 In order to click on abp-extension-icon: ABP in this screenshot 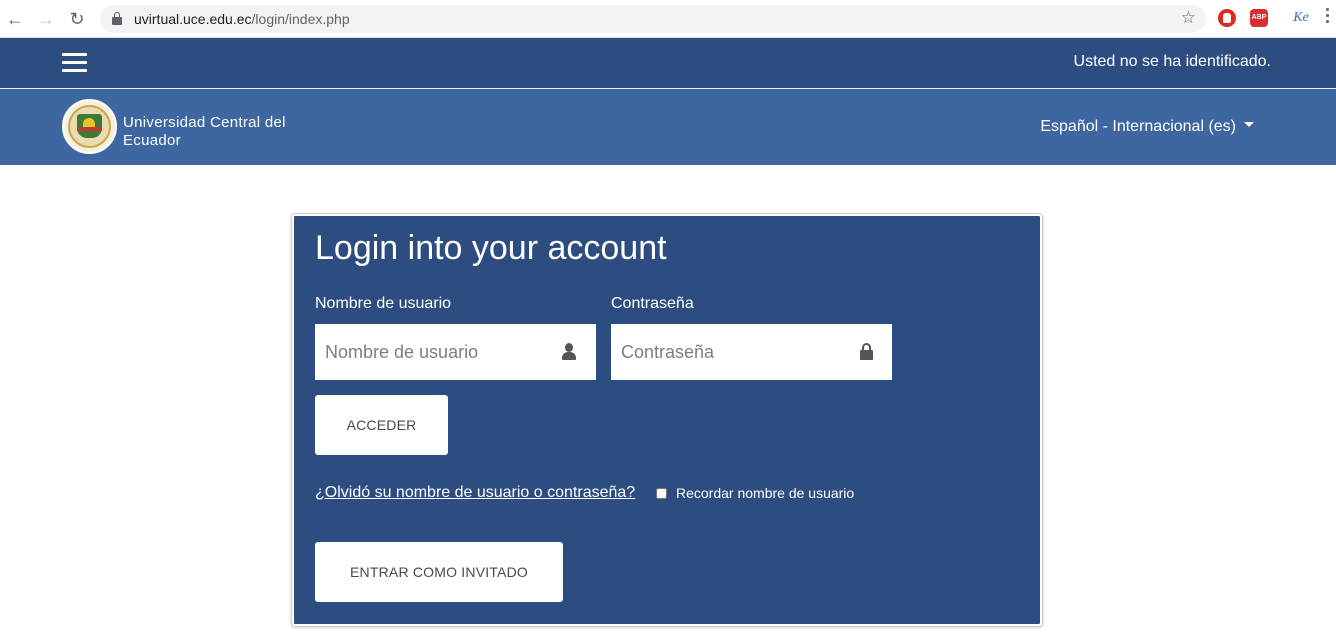, I will do `click(1259, 18)`.